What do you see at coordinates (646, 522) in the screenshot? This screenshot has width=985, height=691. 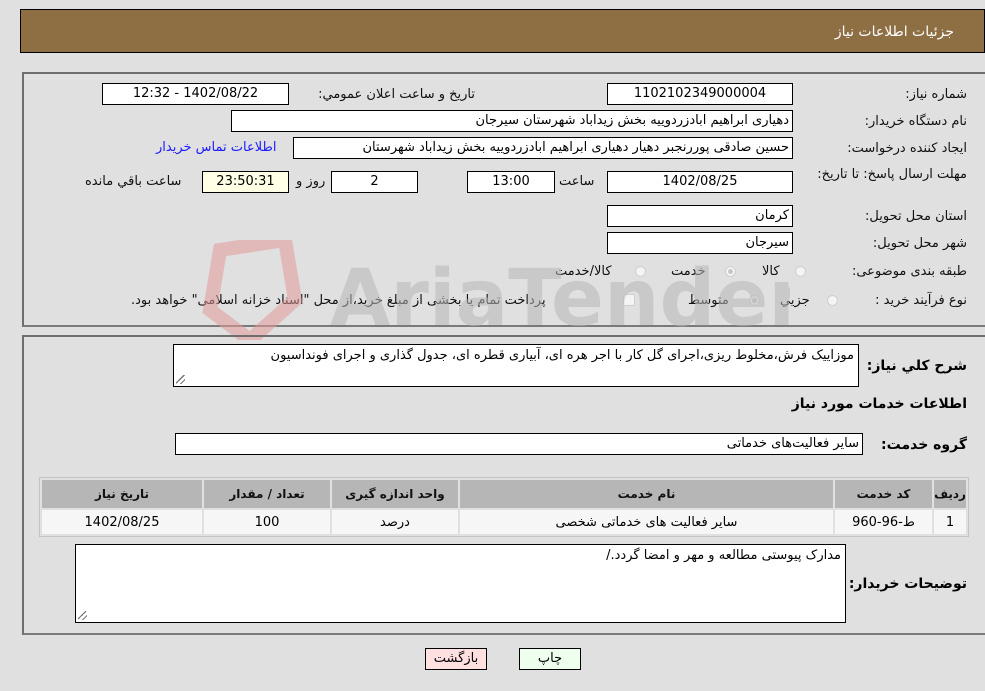 I see `cell-service-name: سایر فعالیت های خدماتی شخصی` at bounding box center [646, 522].